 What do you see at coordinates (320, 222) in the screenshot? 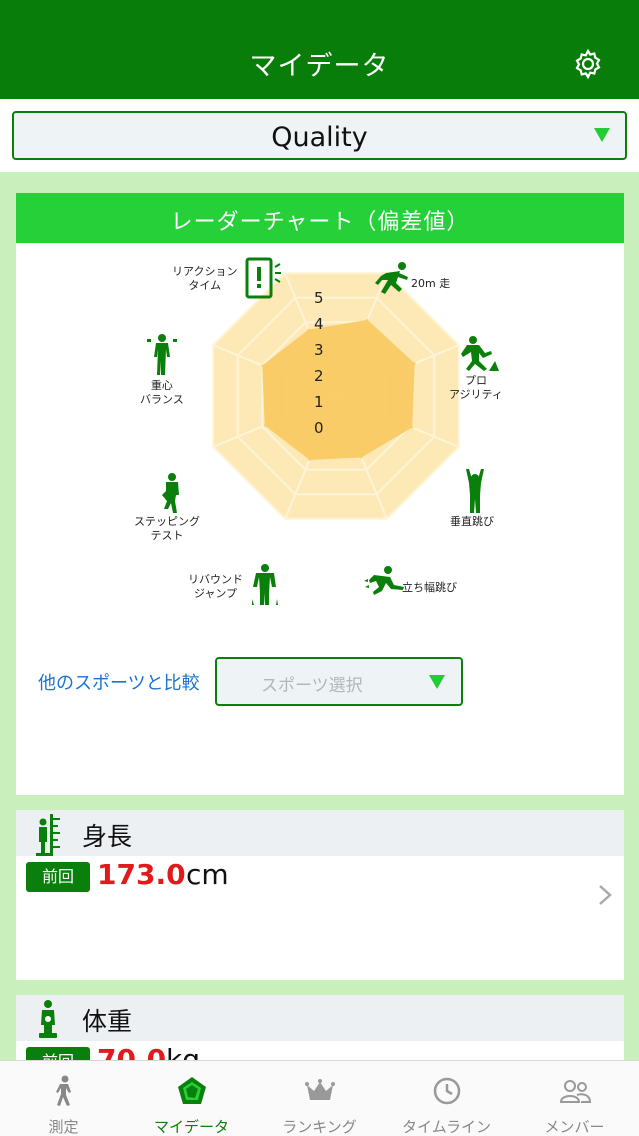
I see `radar-title: レーダーチャート（偏差値）` at bounding box center [320, 222].